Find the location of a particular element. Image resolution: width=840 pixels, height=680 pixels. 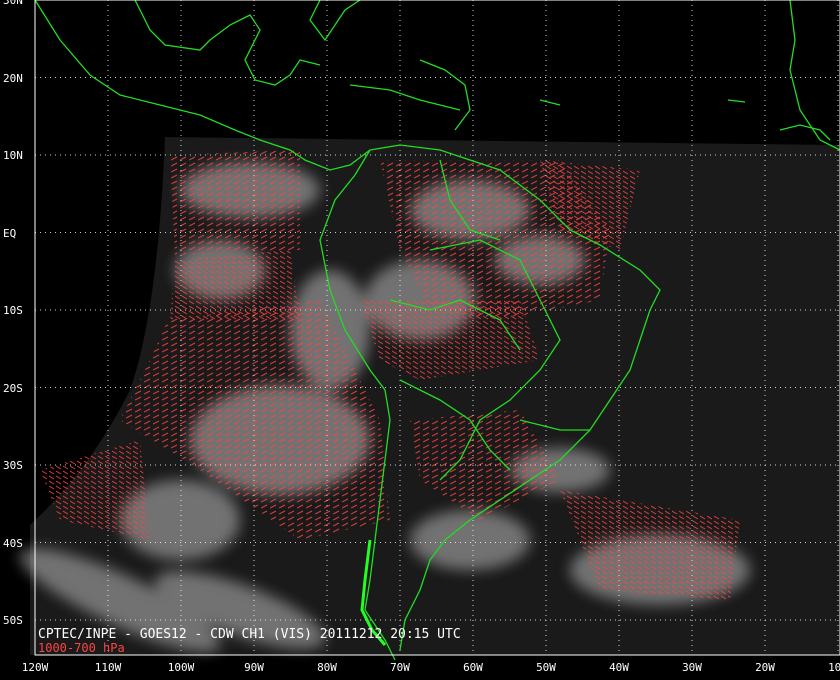

longitude-label: 90W is located at coordinates (254, 667).